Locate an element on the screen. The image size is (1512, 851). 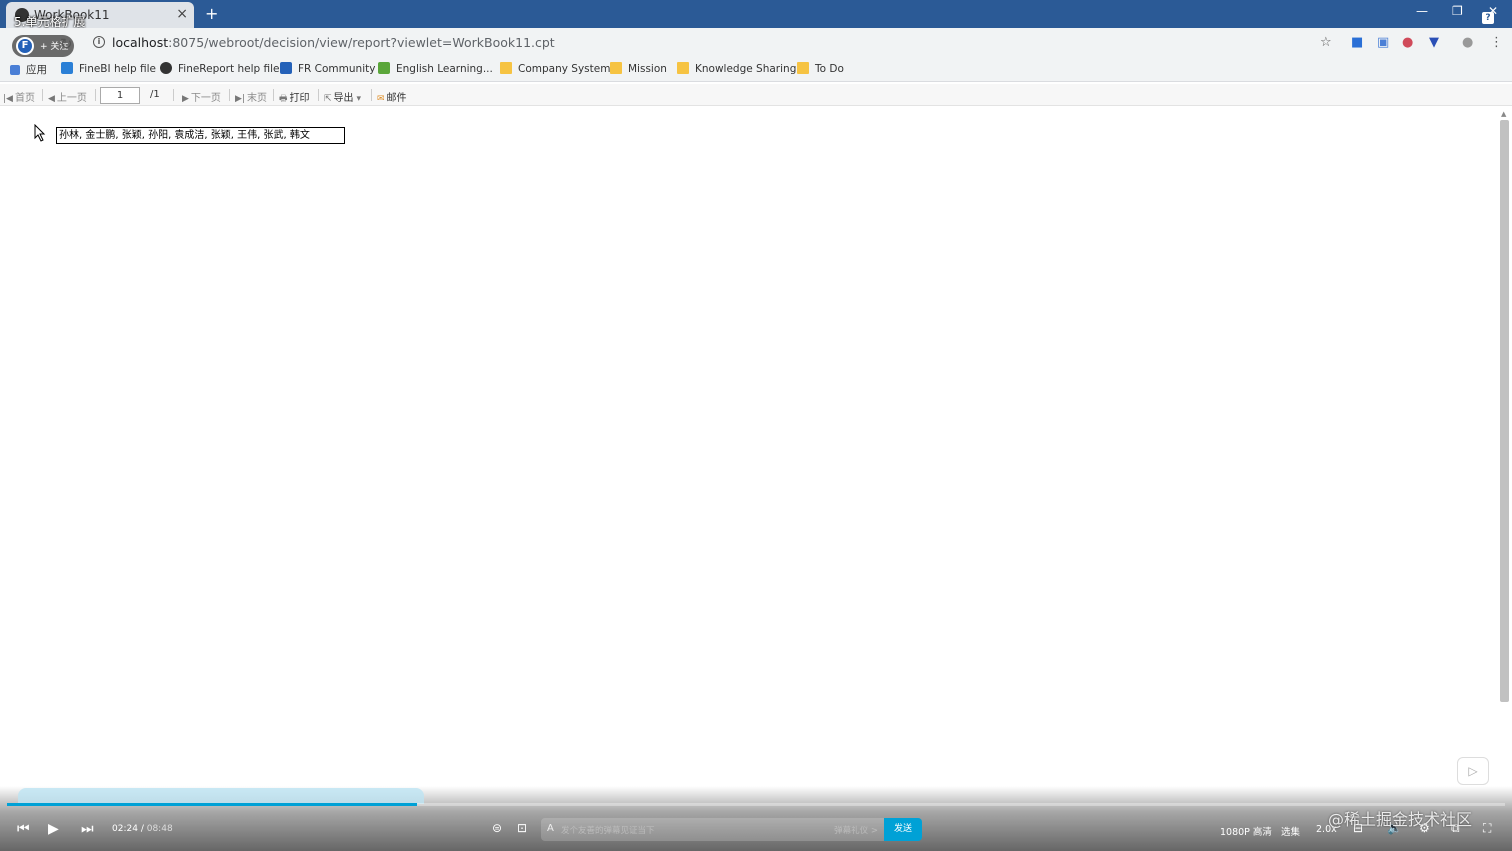
bookmark-label: FineBI help file is located at coordinates (117, 69).